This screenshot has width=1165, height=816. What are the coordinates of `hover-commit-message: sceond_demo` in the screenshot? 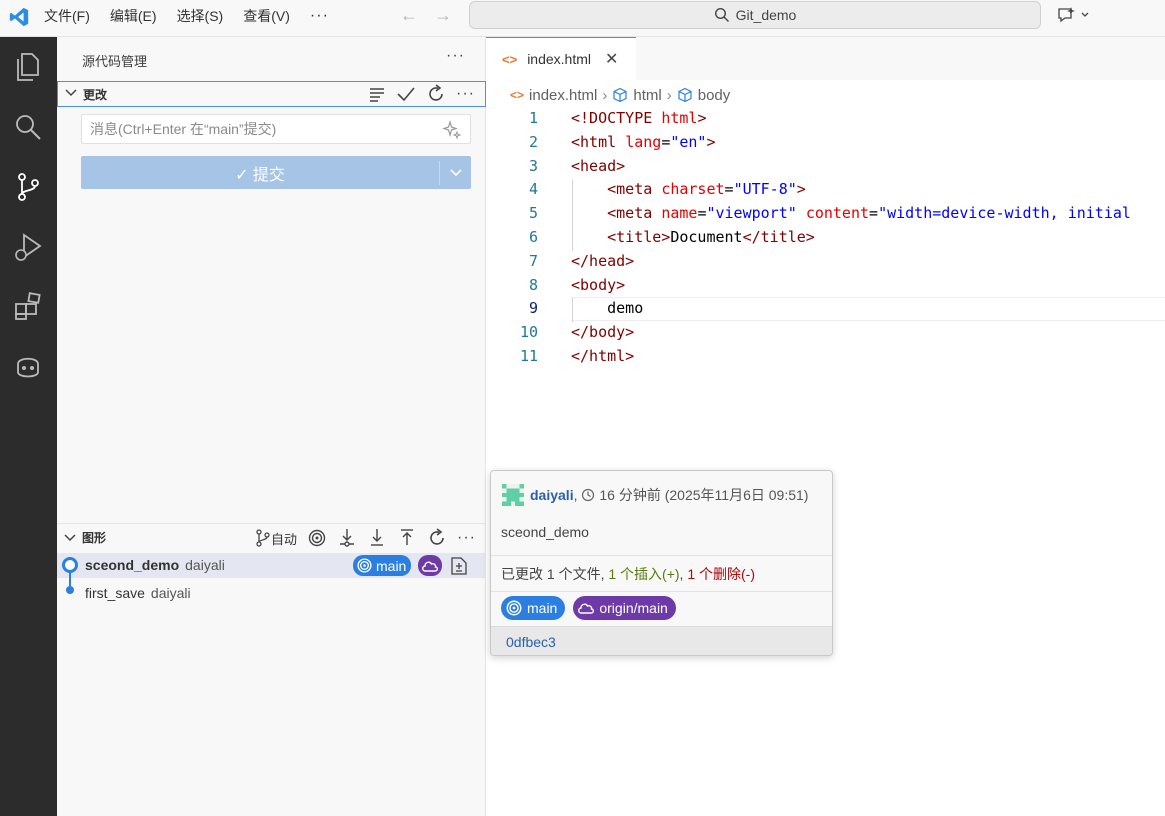 It's located at (545, 532).